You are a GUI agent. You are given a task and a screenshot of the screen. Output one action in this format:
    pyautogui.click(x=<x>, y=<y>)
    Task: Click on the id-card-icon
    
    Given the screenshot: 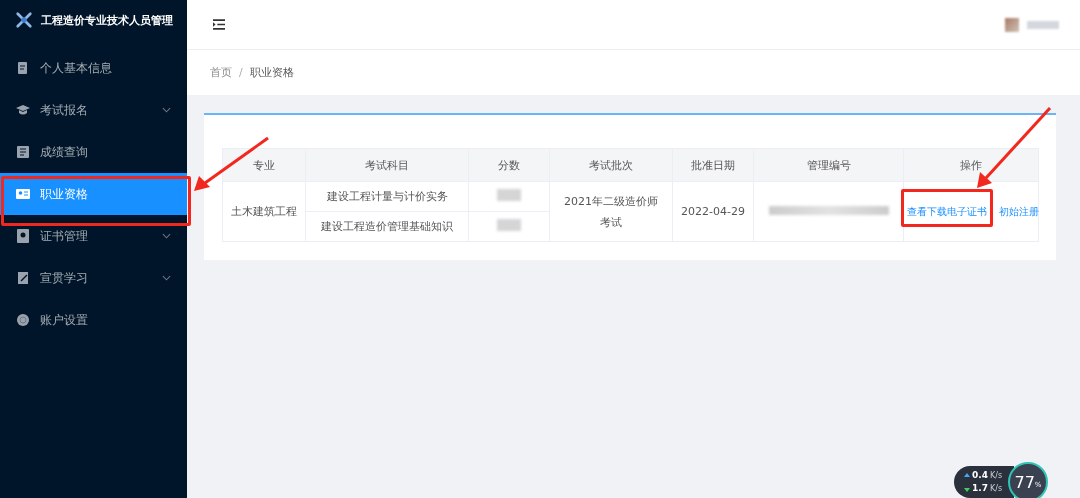 What is the action you would take?
    pyautogui.click(x=23, y=194)
    